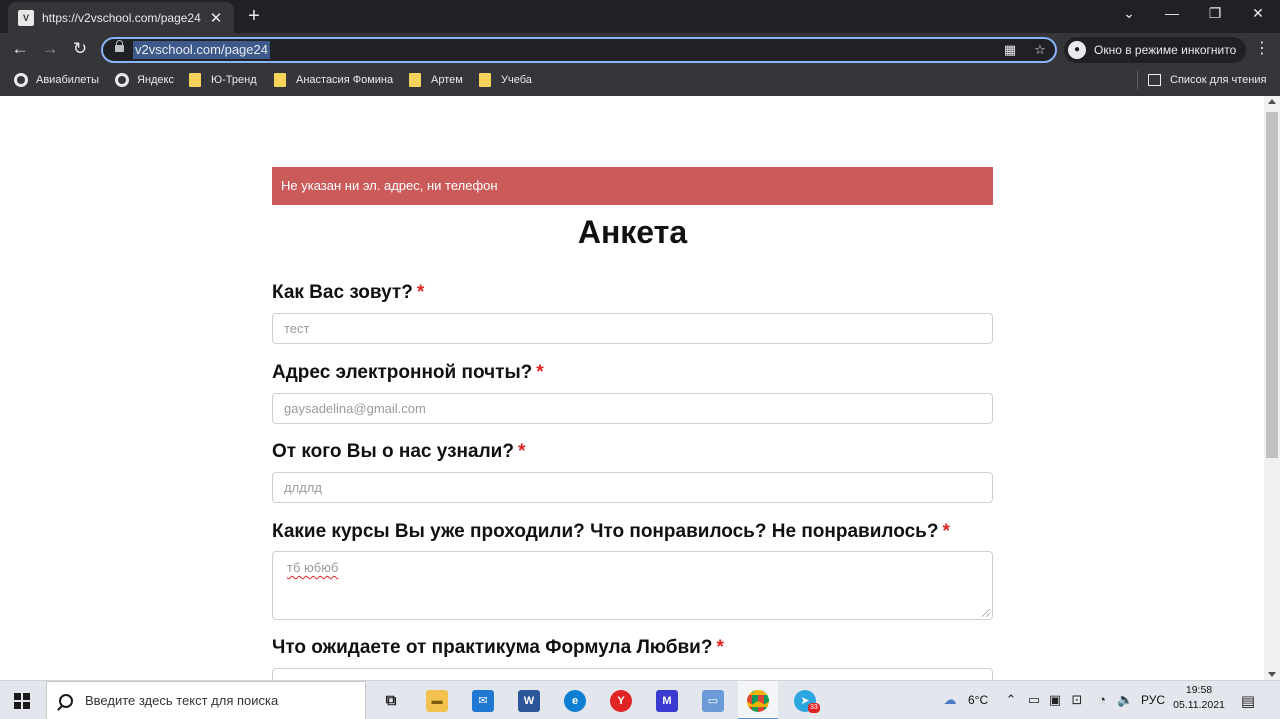 This screenshot has height=719, width=1280. What do you see at coordinates (632, 408) in the screenshot?
I see `email-input: gaysadelina@gmail.com` at bounding box center [632, 408].